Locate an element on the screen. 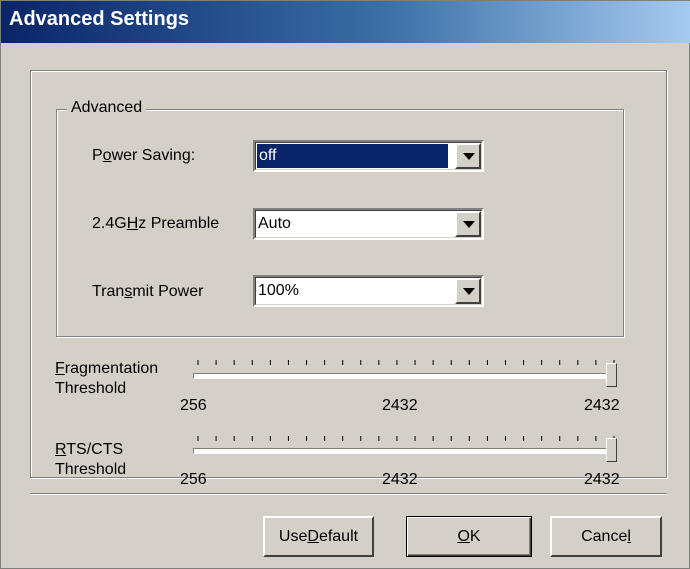  preamble-value: Auto is located at coordinates (274, 223).